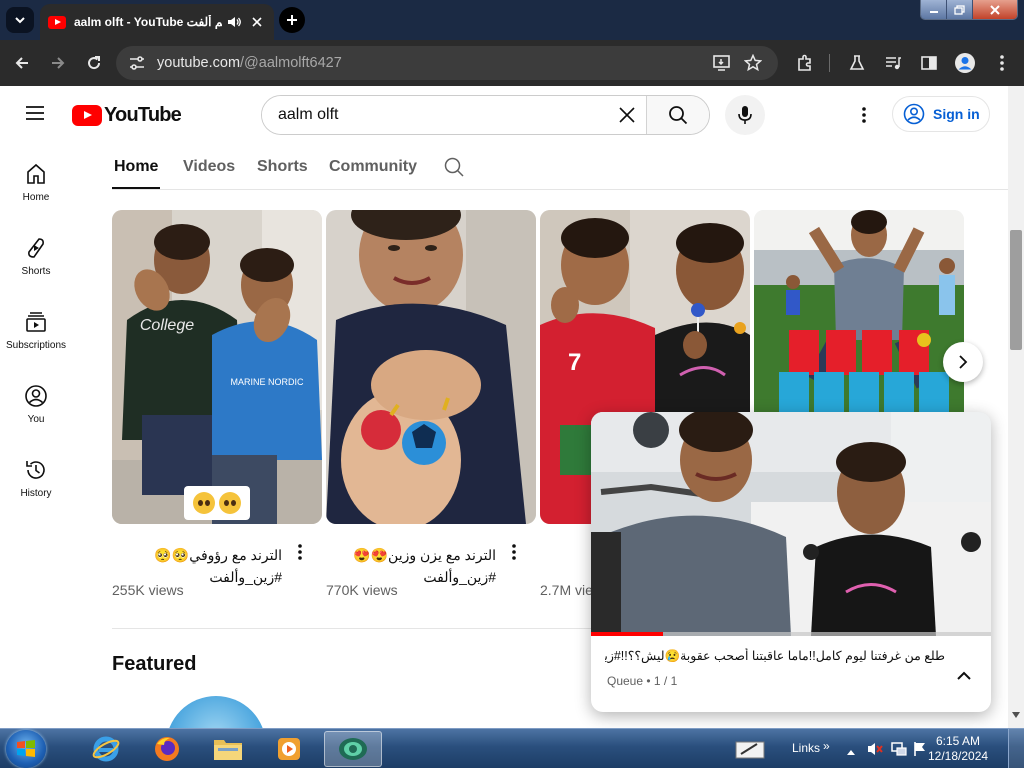  Describe the element at coordinates (217, 367) in the screenshot. I see `short-thumbnail: MARINE NORDIC College` at that location.